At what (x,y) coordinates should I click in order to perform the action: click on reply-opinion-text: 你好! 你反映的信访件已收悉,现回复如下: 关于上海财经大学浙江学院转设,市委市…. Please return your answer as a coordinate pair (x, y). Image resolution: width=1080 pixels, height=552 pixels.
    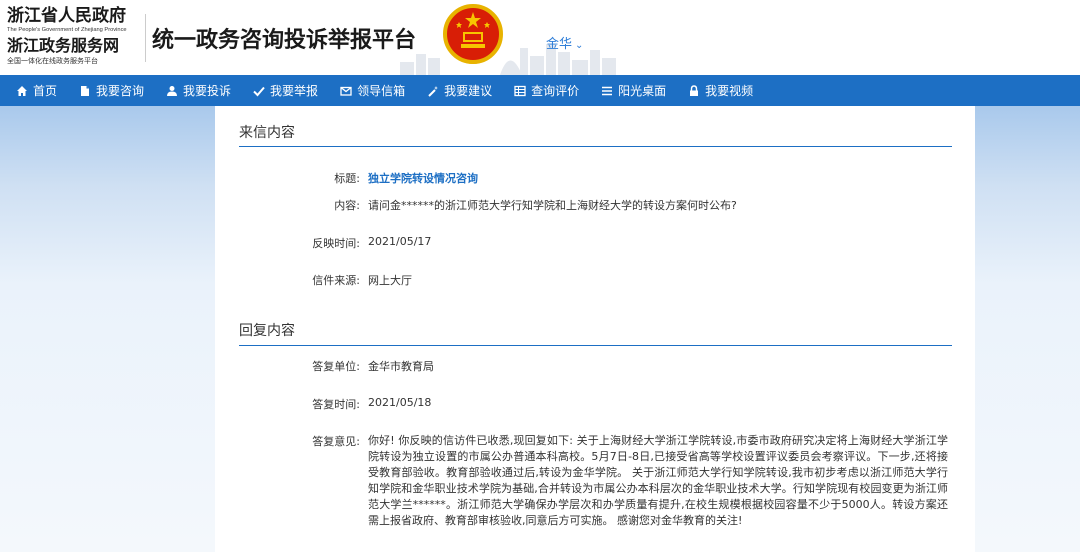
    Looking at the image, I should click on (658, 480).